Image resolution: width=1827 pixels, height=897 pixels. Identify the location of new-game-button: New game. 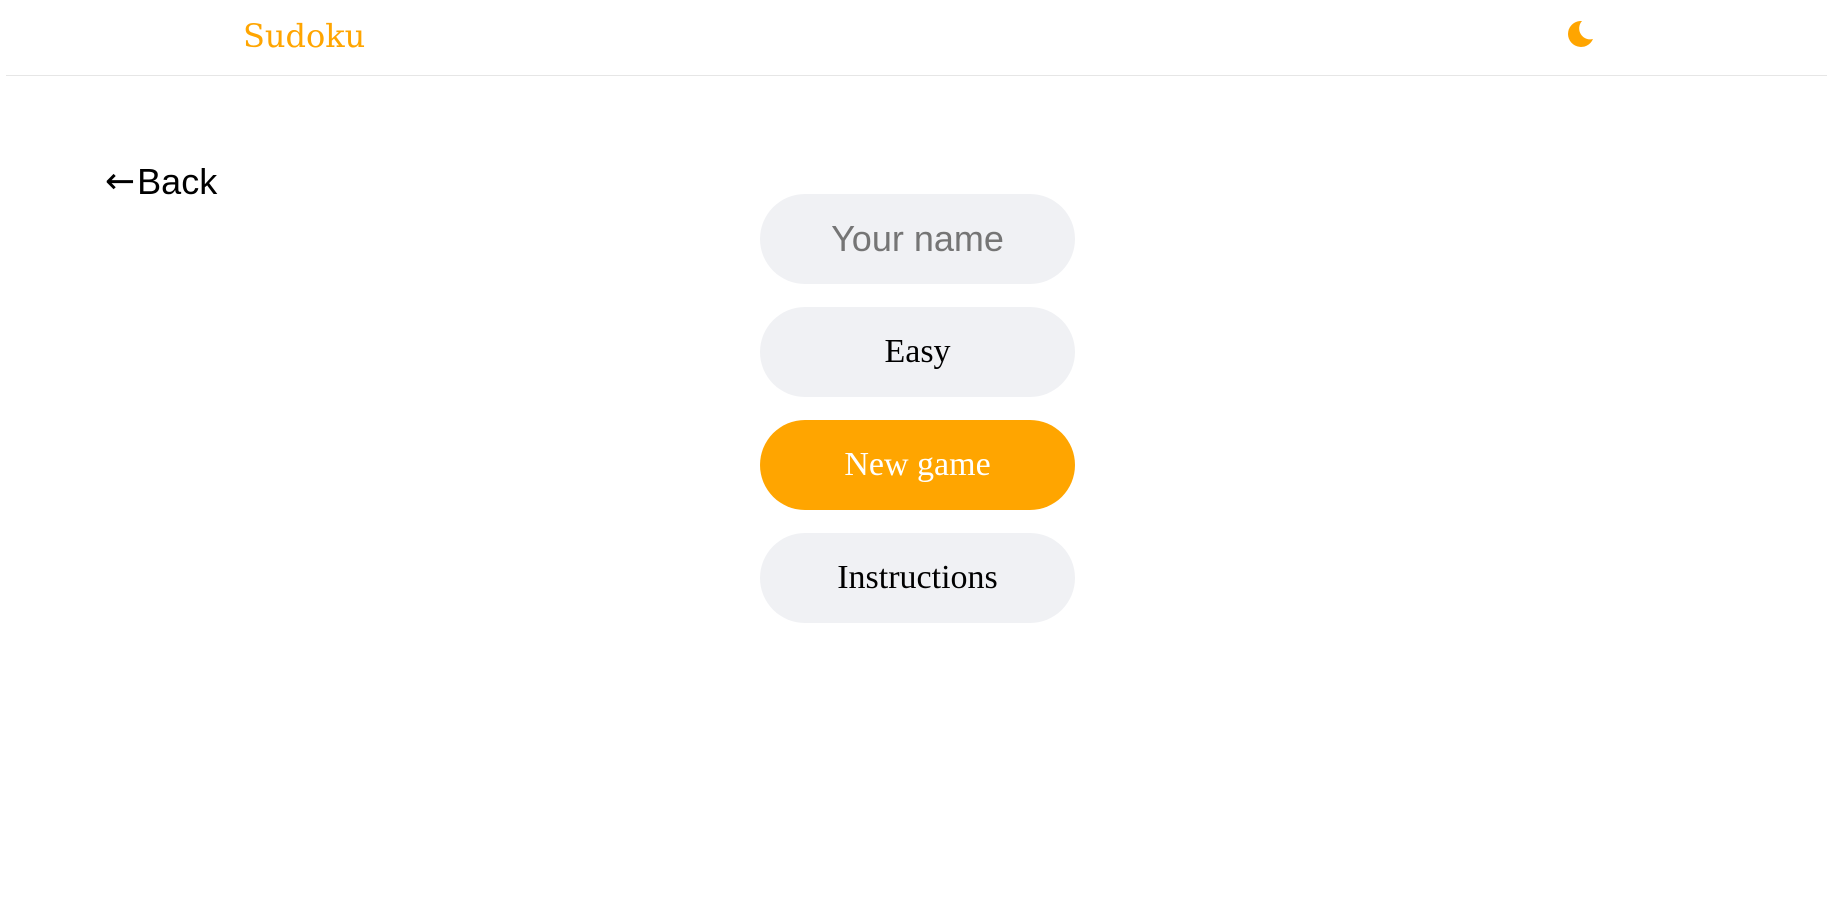
(917, 465).